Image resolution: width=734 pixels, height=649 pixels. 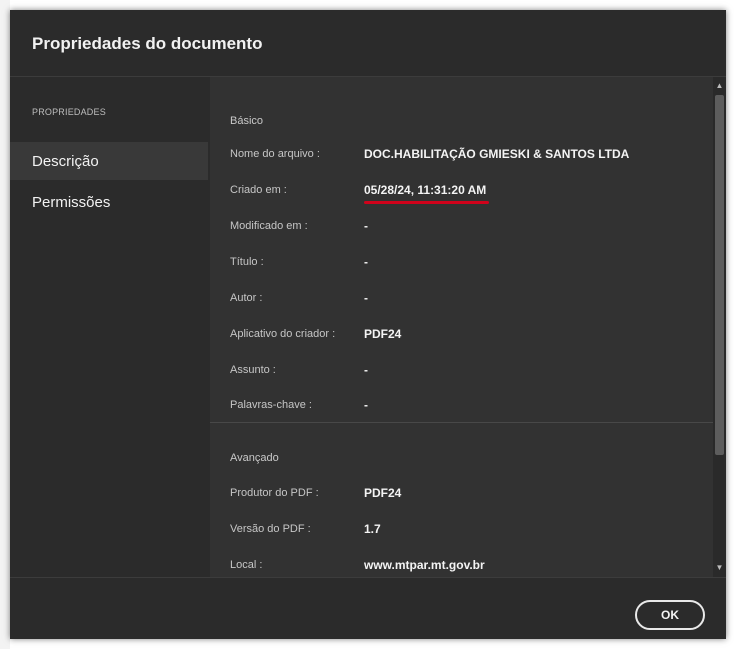 I want to click on section-heading-advanced: Avançado, so click(x=254, y=458).